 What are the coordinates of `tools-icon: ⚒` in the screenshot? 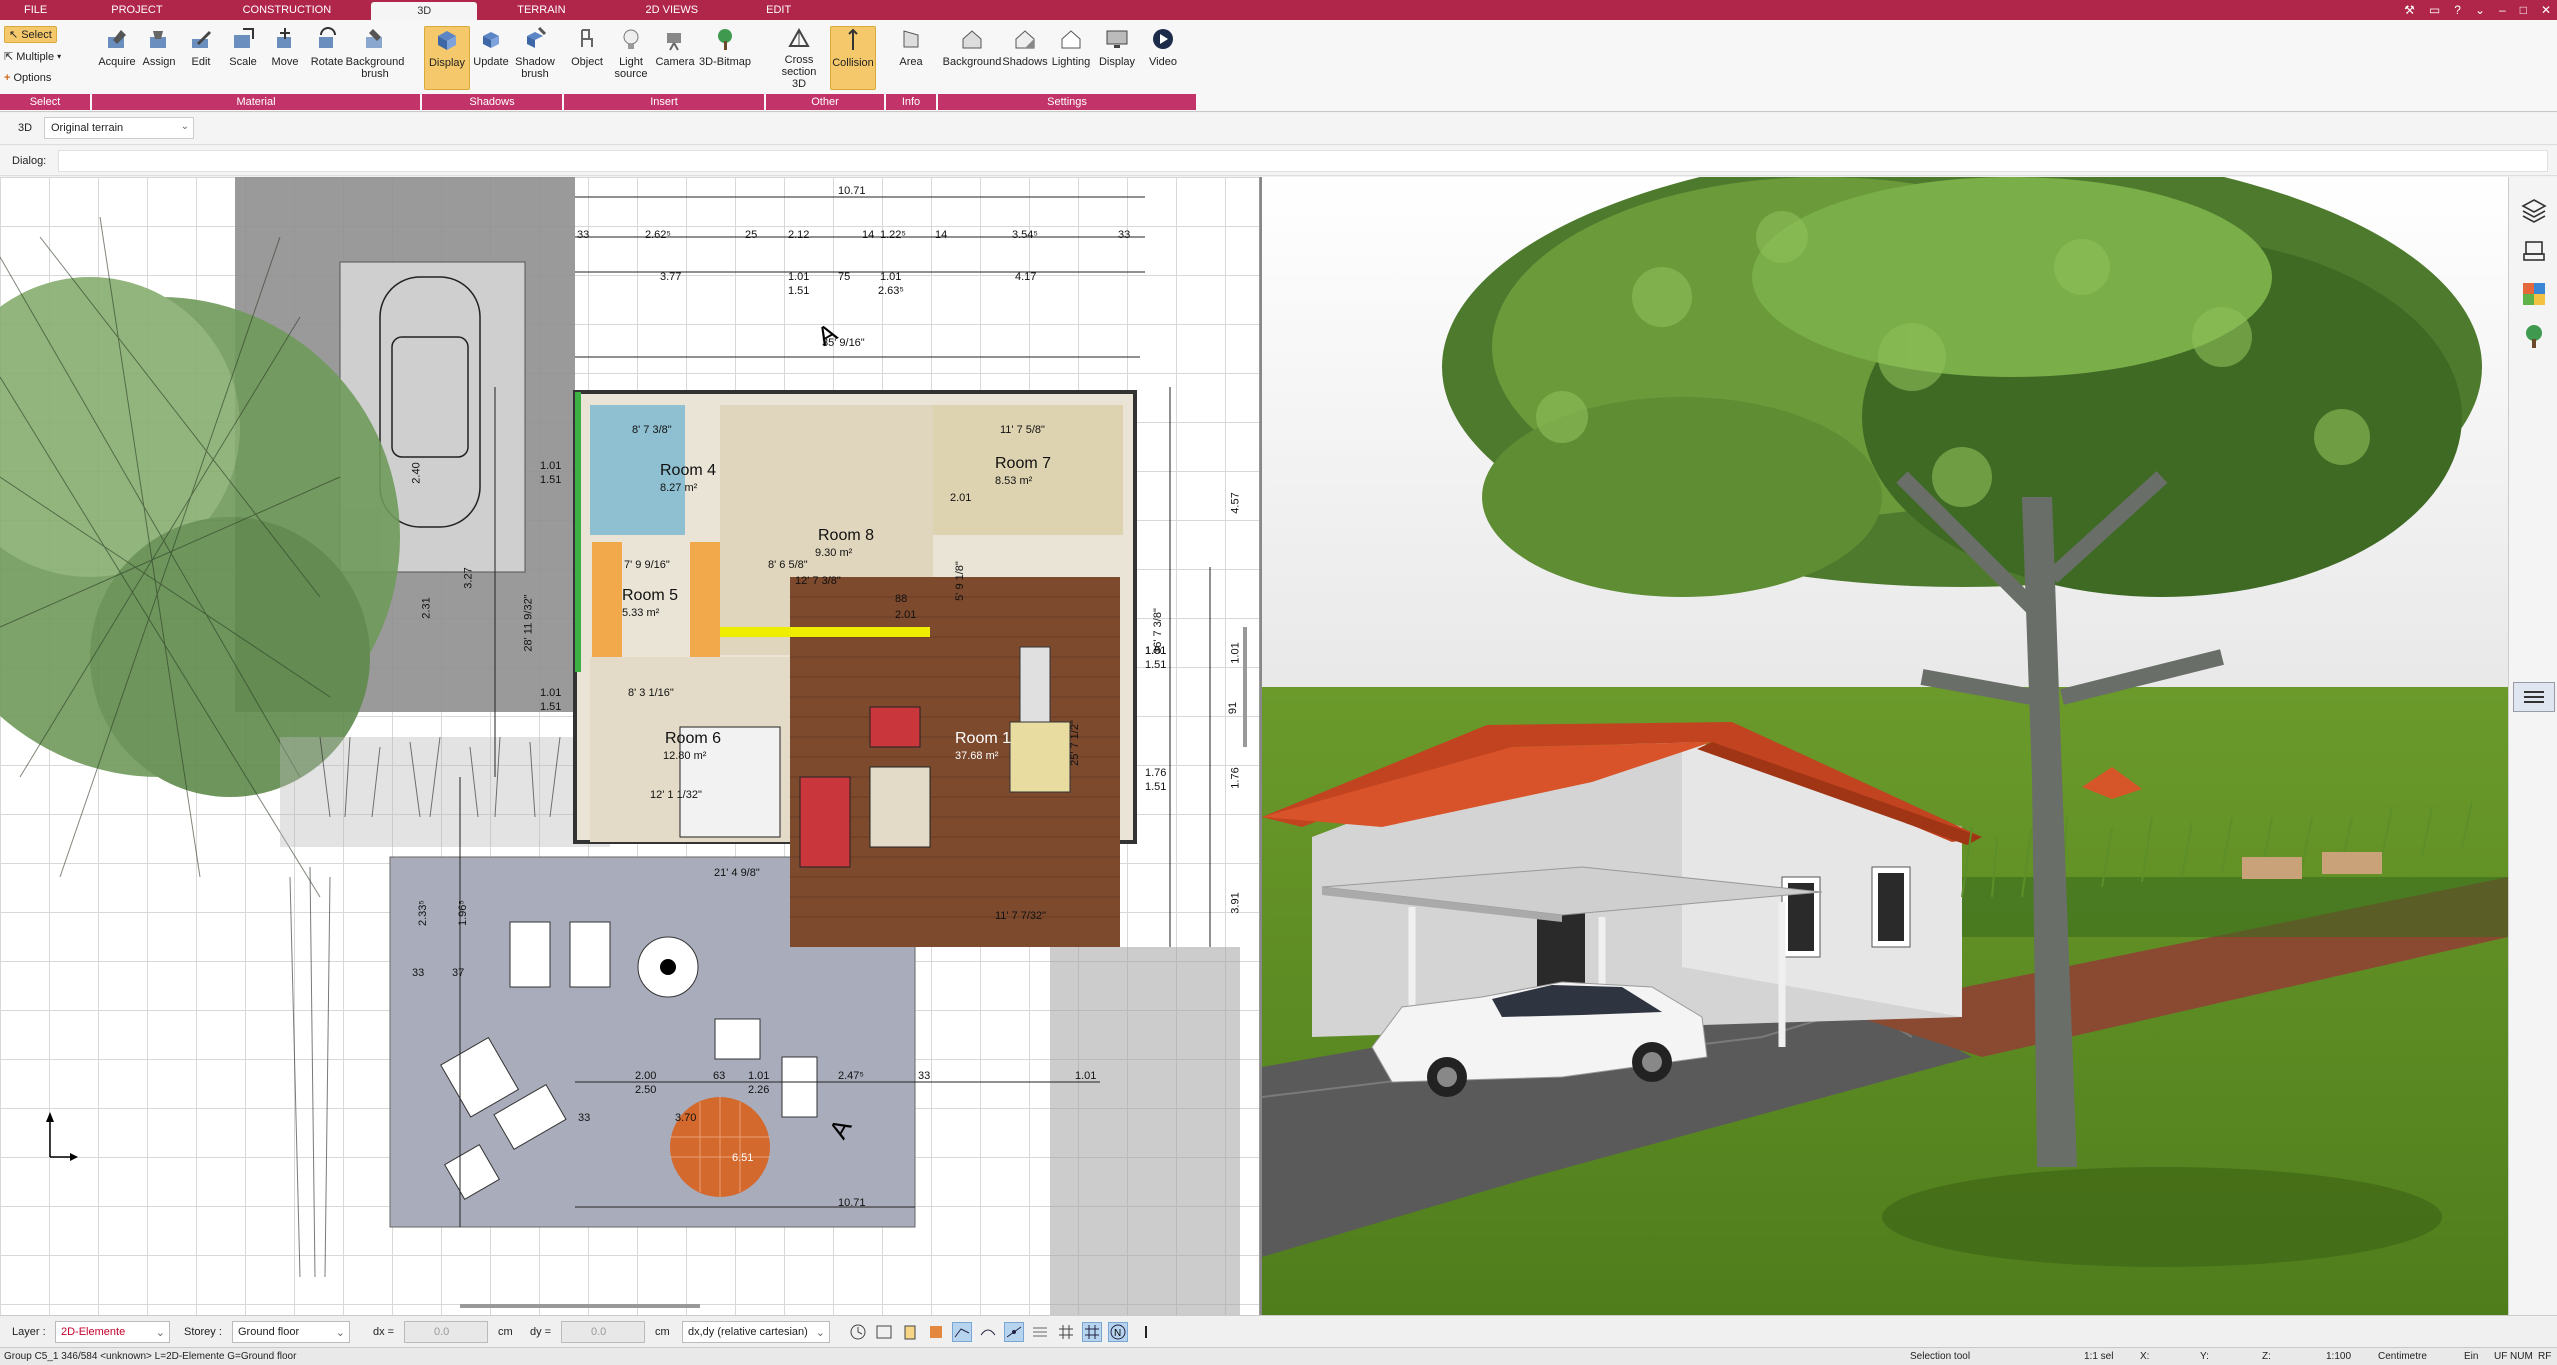 It's located at (2409, 10).